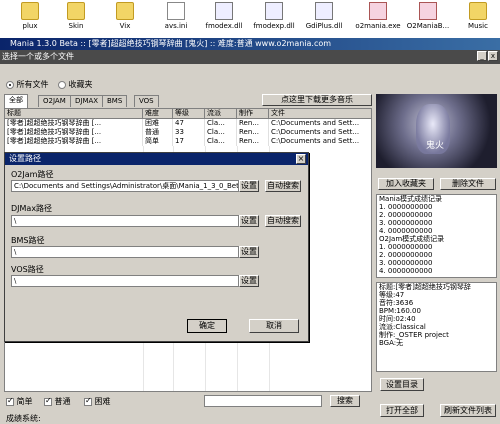 This screenshot has width=500, height=424. Describe the element at coordinates (274, 326) in the screenshot. I see `cancel-button: 取消` at that location.